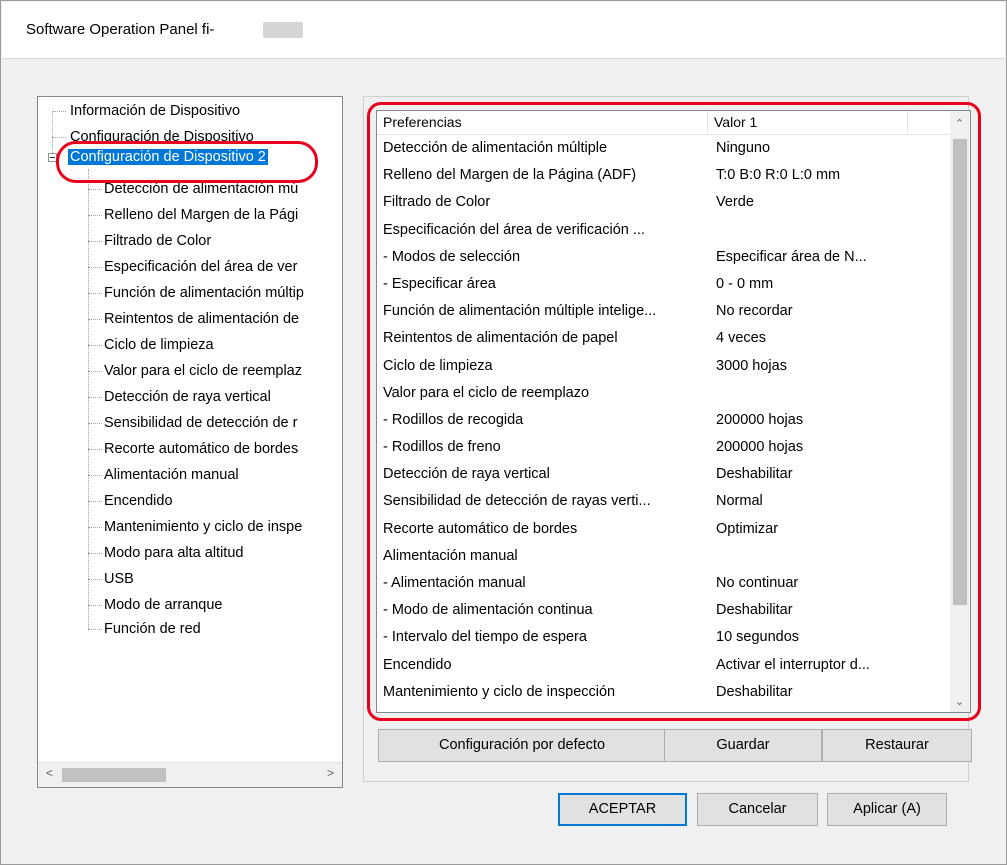 This screenshot has width=1007, height=865. I want to click on list-row: Recorte automático de bordes Optimizar, so click(663, 529).